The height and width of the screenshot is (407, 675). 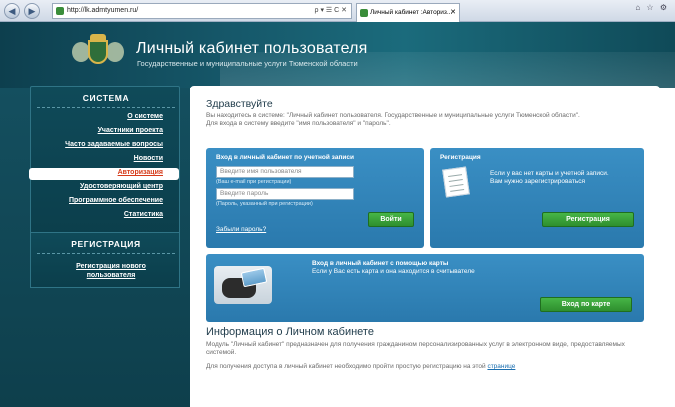 What do you see at coordinates (243, 285) in the screenshot?
I see `card-reader-icon` at bounding box center [243, 285].